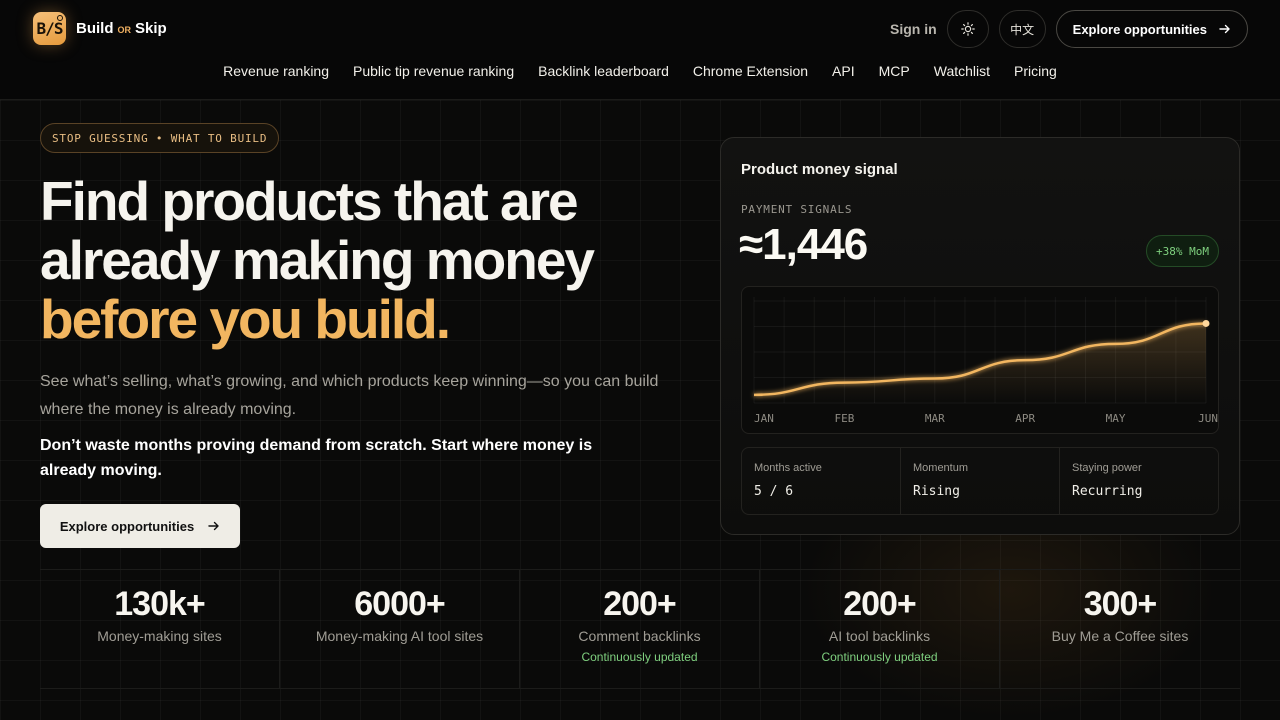  I want to click on brand-logo: B/S Build OR Skip, so click(100, 28).